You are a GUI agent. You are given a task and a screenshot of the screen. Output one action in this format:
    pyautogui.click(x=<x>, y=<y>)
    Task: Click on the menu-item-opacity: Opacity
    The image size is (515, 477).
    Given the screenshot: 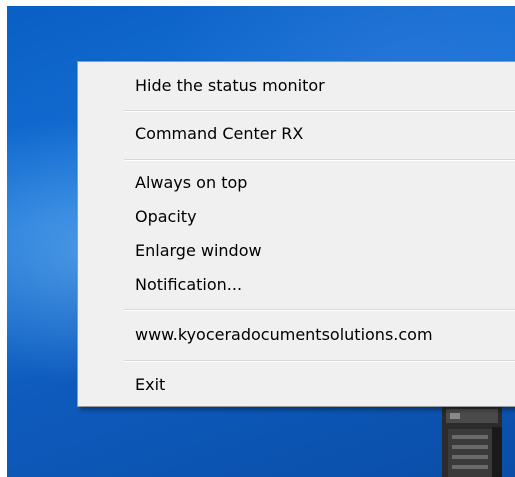 What is the action you would take?
    pyautogui.click(x=297, y=216)
    